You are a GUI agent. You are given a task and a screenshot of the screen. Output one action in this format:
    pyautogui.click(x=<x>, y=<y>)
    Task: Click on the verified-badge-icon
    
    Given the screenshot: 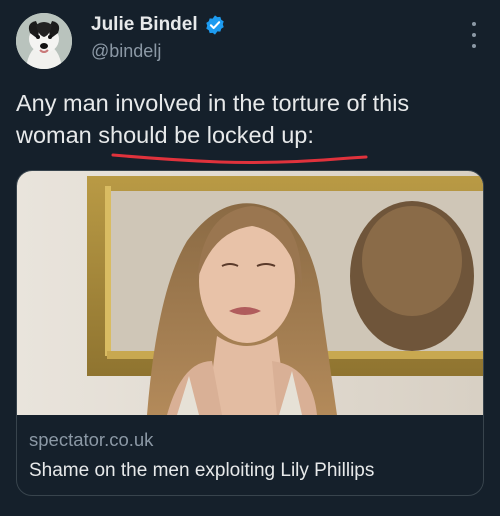 What is the action you would take?
    pyautogui.click(x=214, y=25)
    